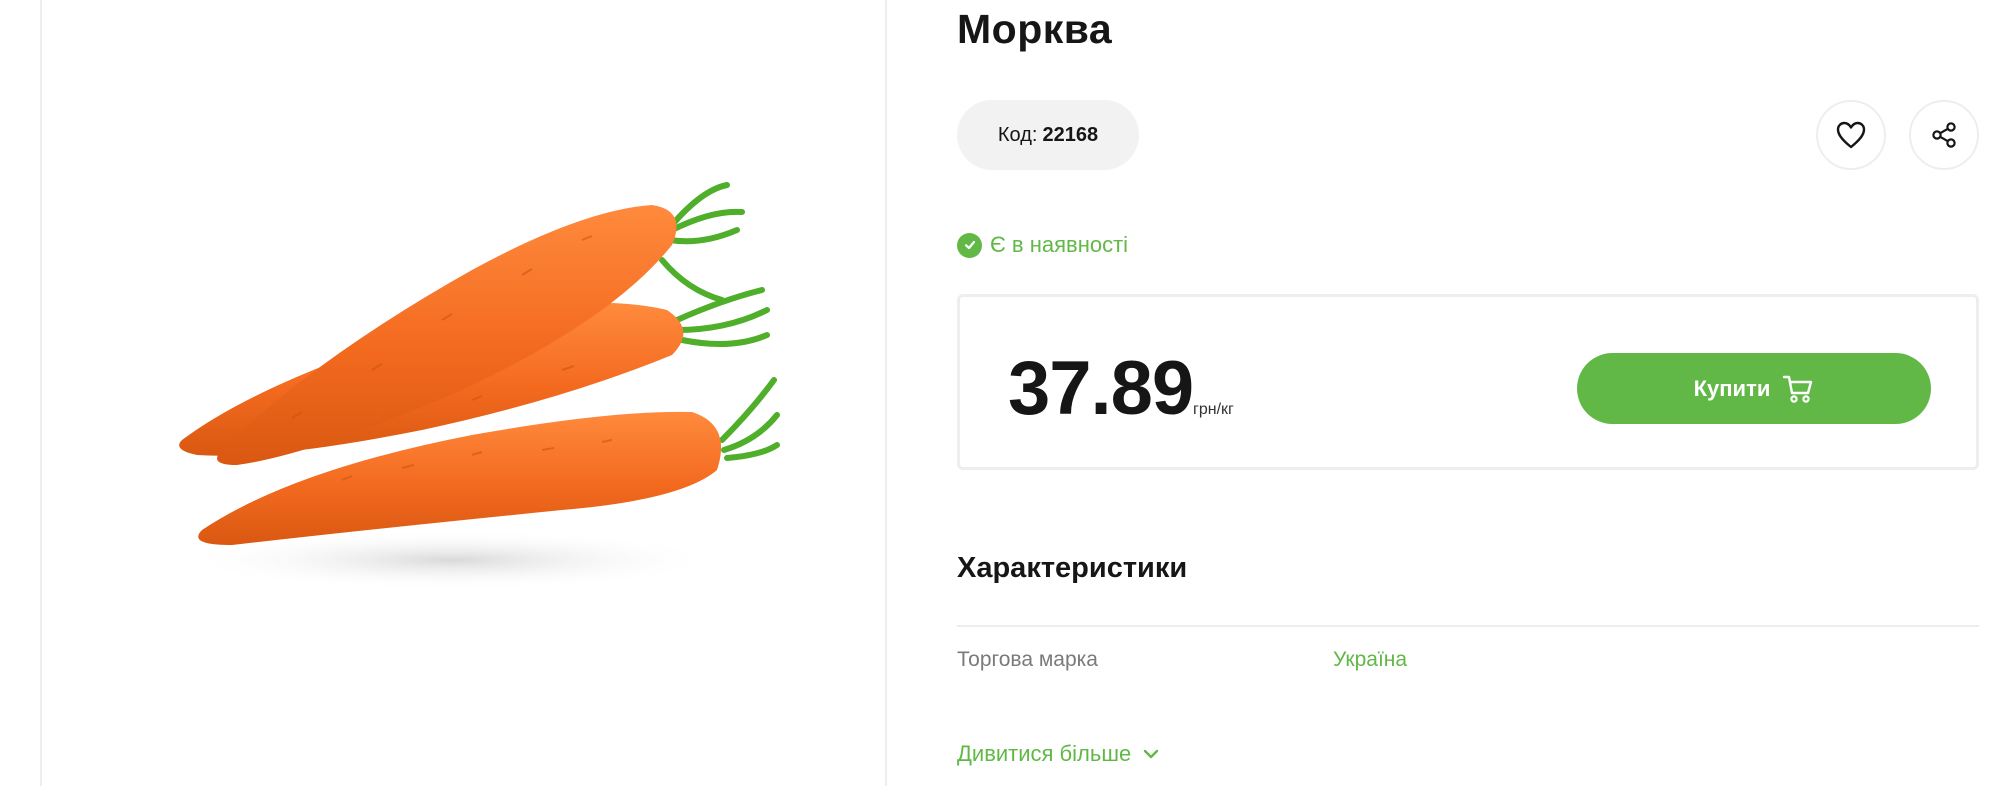 This screenshot has height=786, width=2000. What do you see at coordinates (969, 245) in the screenshot?
I see `check-circle-icon` at bounding box center [969, 245].